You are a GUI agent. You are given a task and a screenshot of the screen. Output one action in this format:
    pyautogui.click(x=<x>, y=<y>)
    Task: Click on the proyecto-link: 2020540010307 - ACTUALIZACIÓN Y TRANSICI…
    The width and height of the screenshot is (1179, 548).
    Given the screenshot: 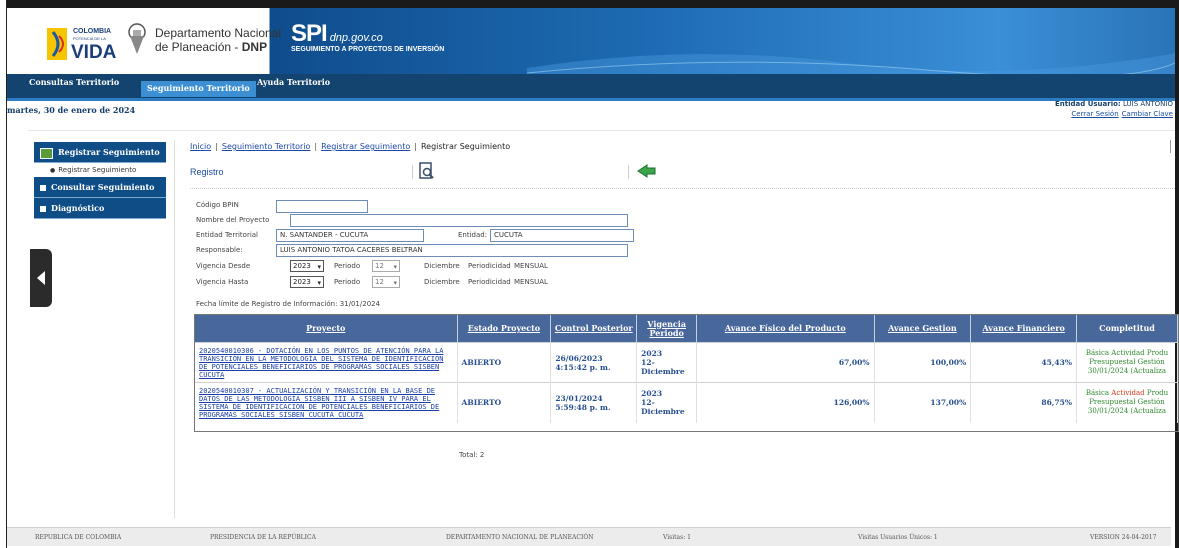 What is the action you would take?
    pyautogui.click(x=326, y=403)
    